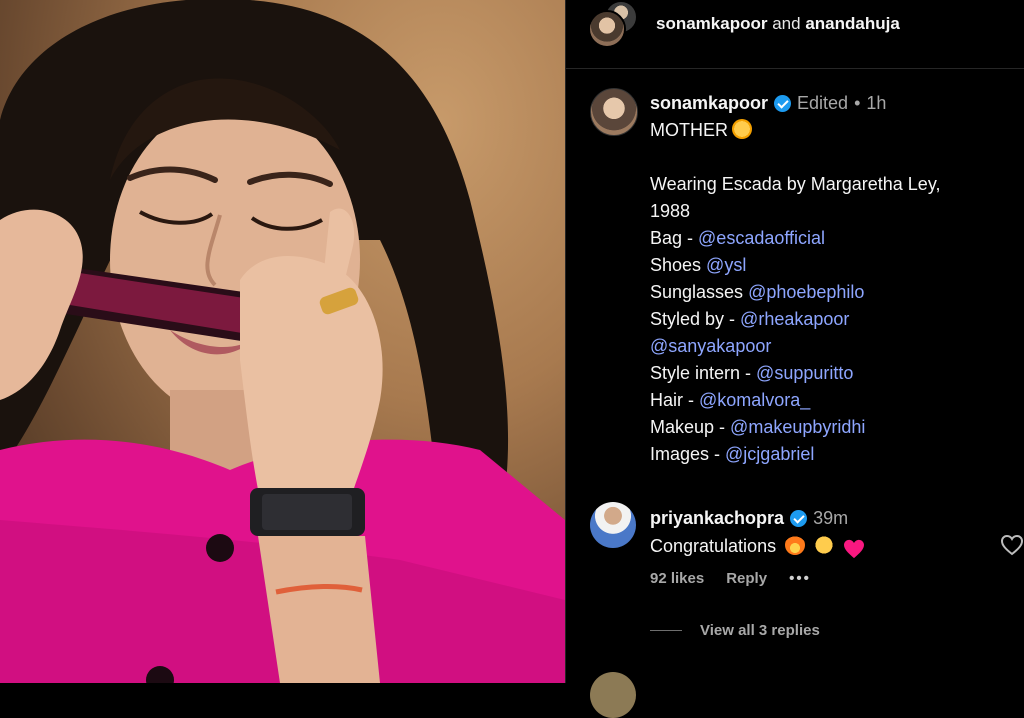 The width and height of the screenshot is (1024, 718). What do you see at coordinates (1012, 545) in the screenshot?
I see `heart-outline-icon` at bounding box center [1012, 545].